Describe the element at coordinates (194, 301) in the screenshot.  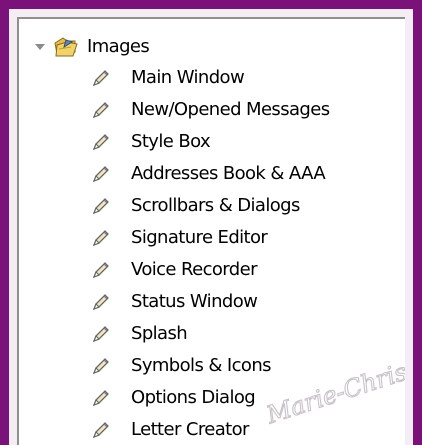
I see `tree-item-label: Status Window` at that location.